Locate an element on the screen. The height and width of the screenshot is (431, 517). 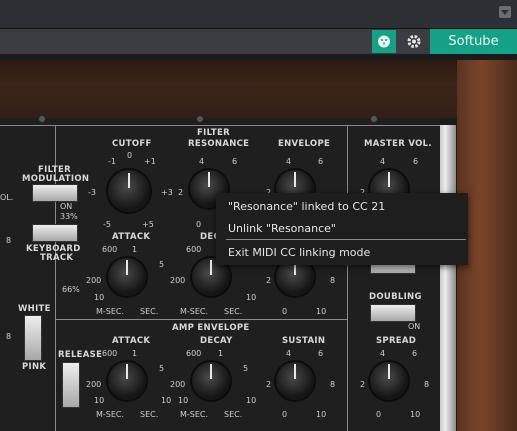
pct2-label: 66% is located at coordinates (71, 289).